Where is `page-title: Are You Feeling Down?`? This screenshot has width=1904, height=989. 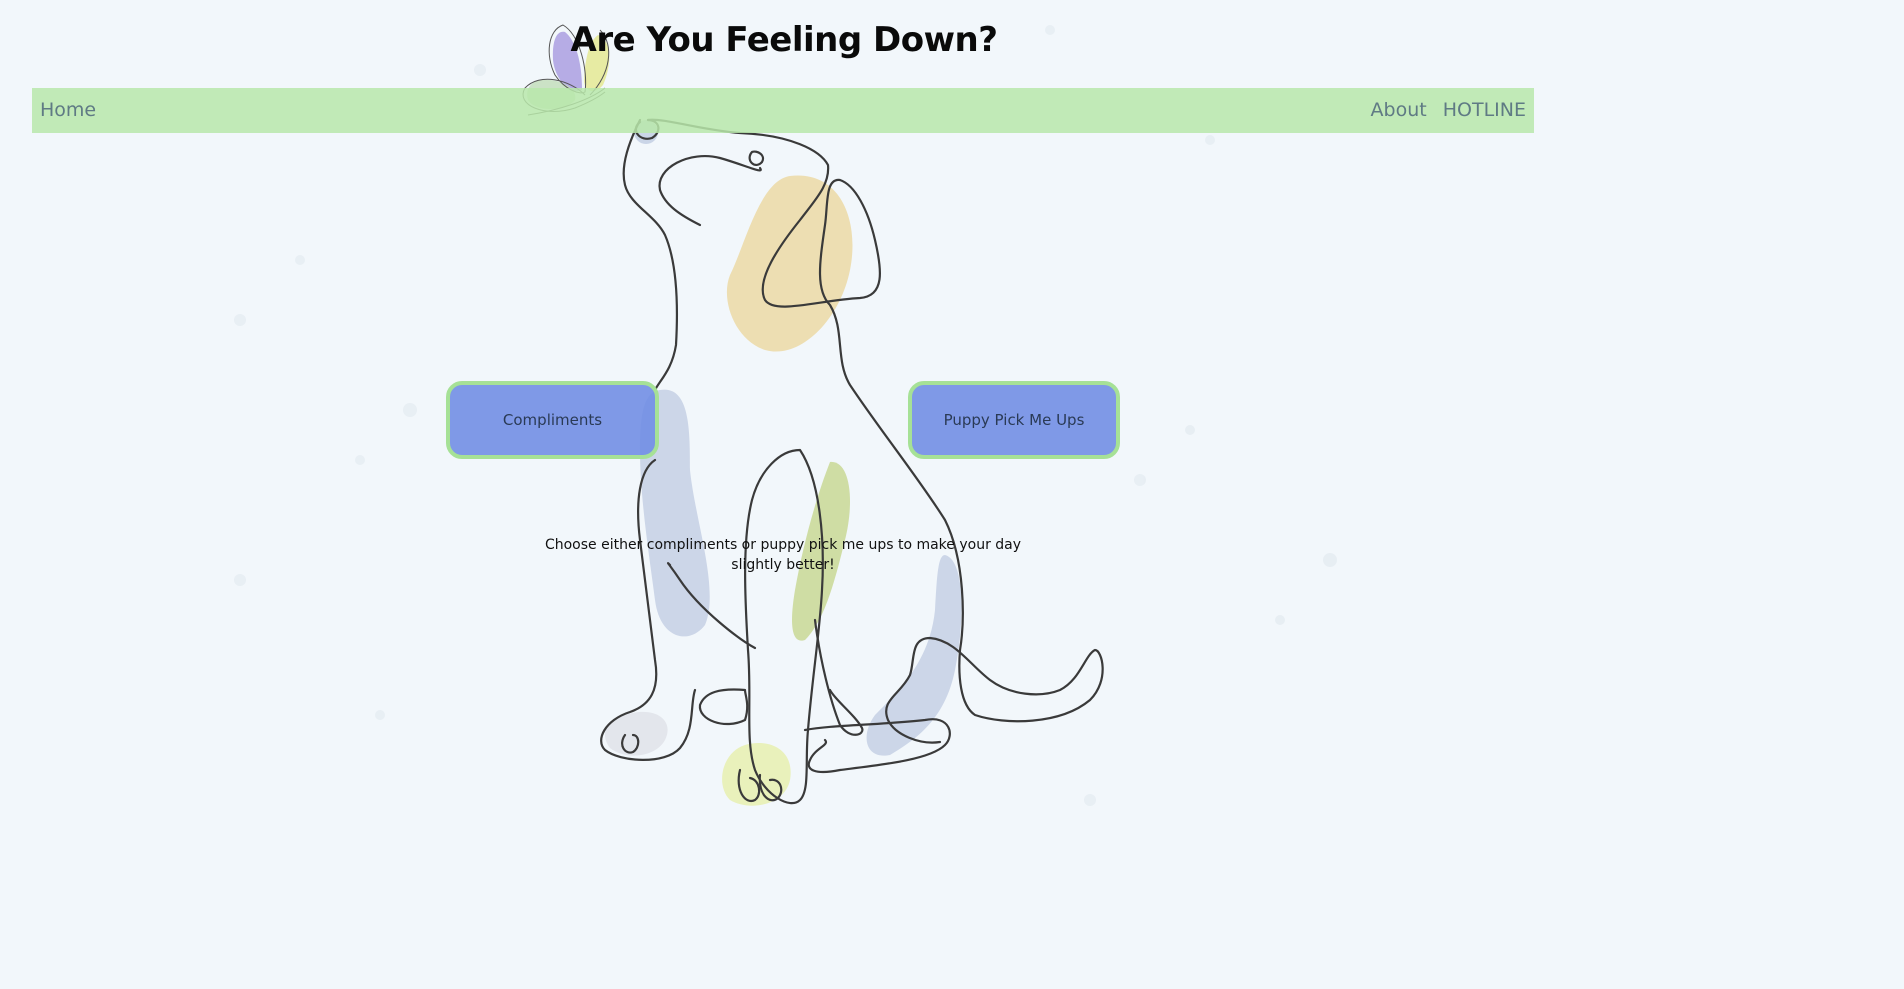
page-title: Are You Feeling Down? is located at coordinates (784, 40).